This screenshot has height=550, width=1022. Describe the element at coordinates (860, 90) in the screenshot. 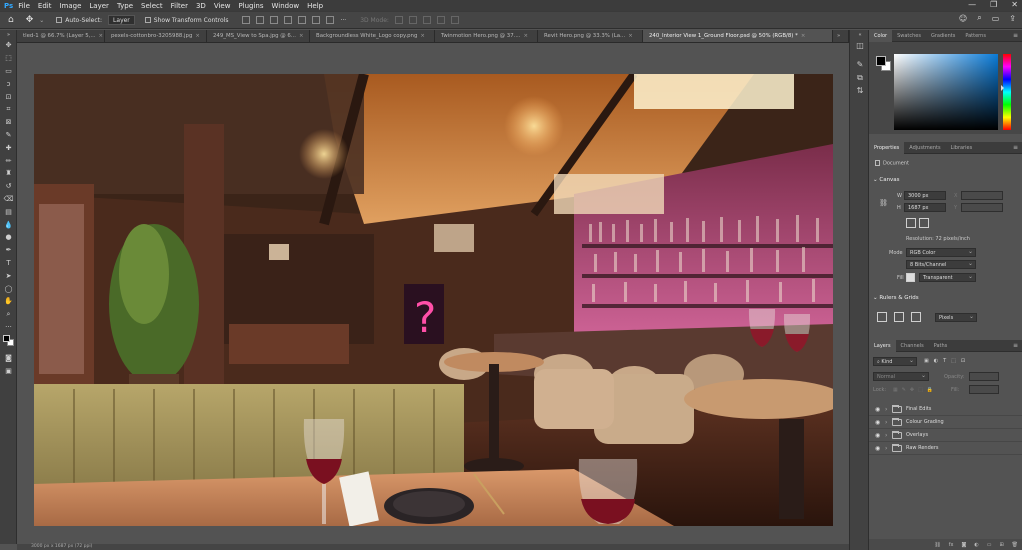

I see `adjustments-icon: ⇅` at that location.